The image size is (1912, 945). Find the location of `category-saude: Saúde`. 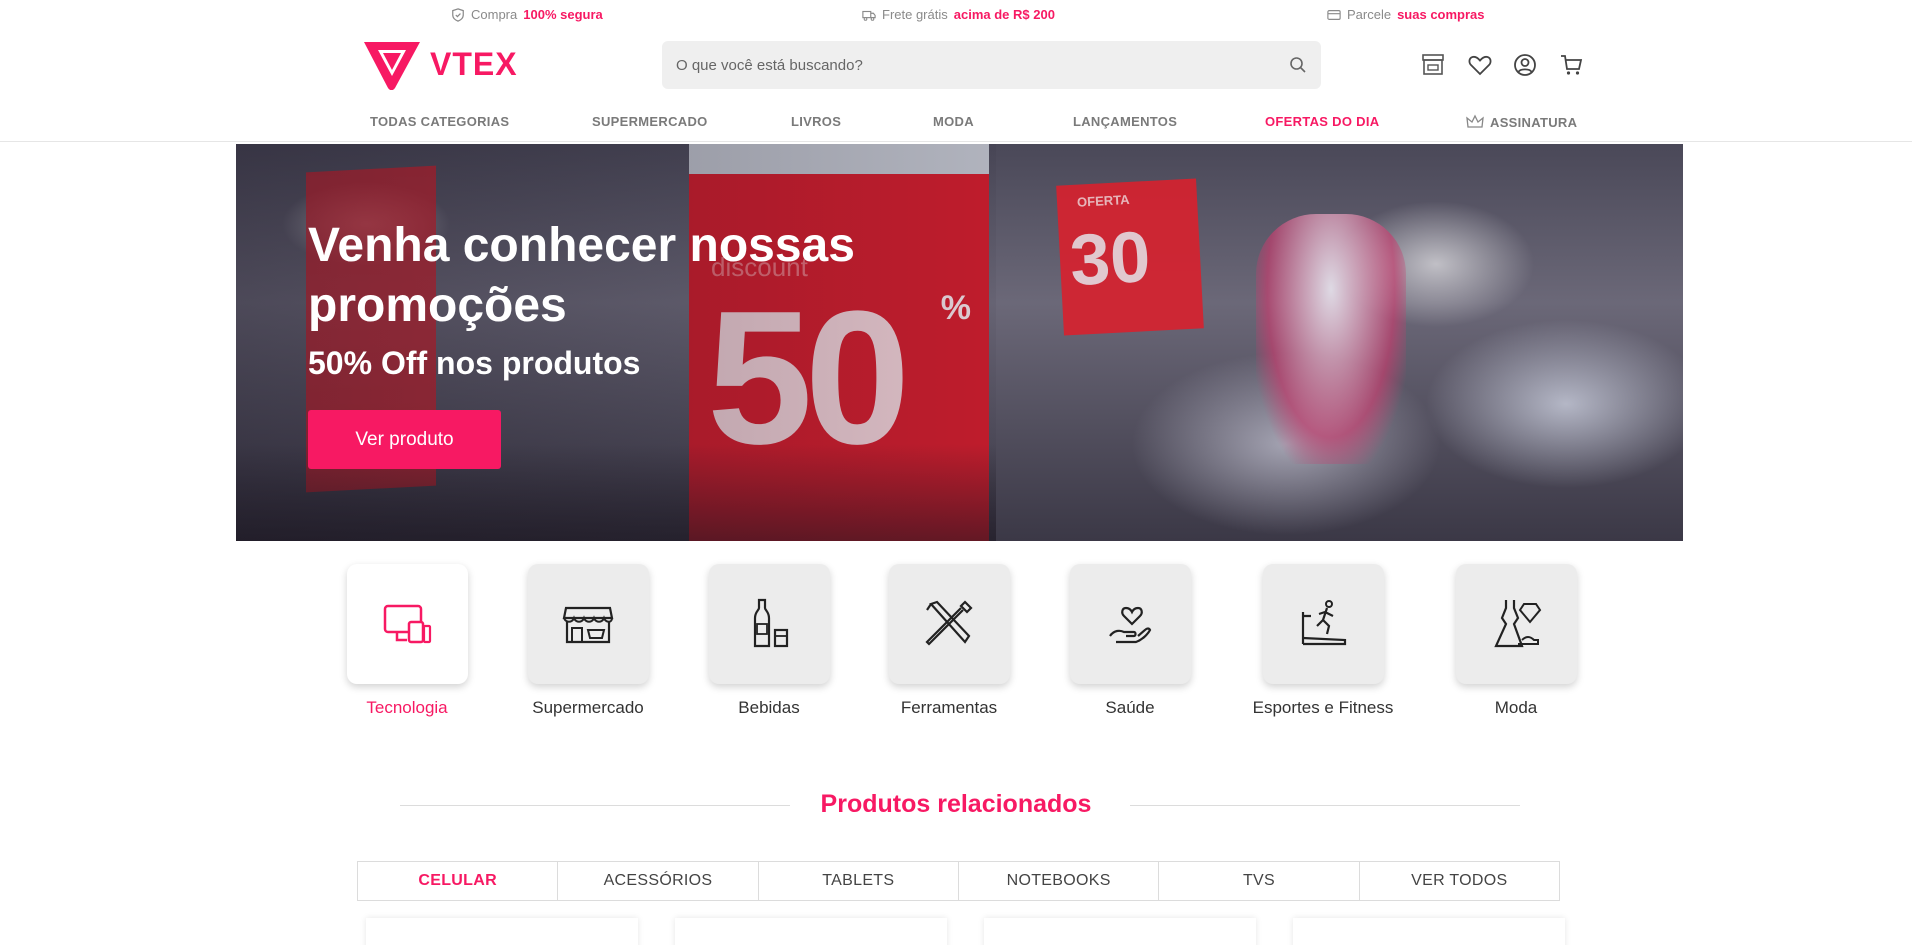

category-saude: Saúde is located at coordinates (1130, 641).